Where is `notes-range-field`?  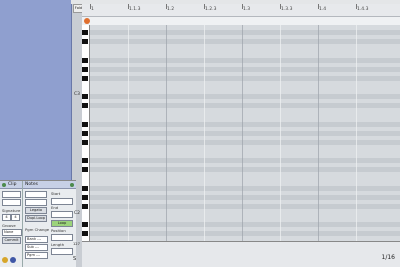
notes-range-field is located at coordinates (36, 194).